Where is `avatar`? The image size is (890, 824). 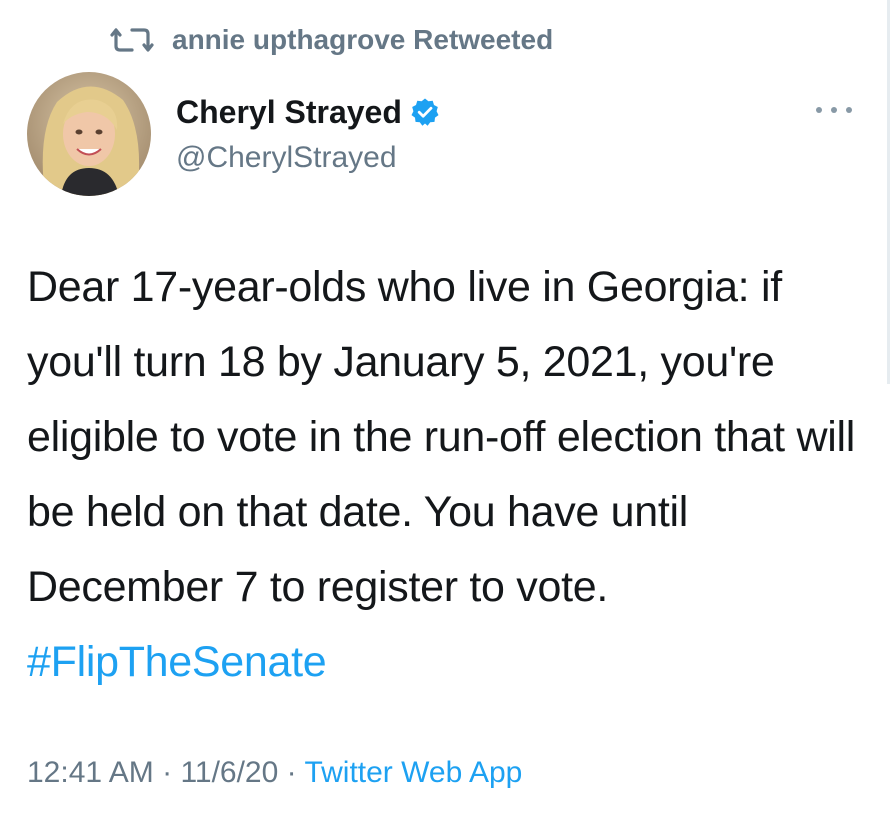 avatar is located at coordinates (89, 134).